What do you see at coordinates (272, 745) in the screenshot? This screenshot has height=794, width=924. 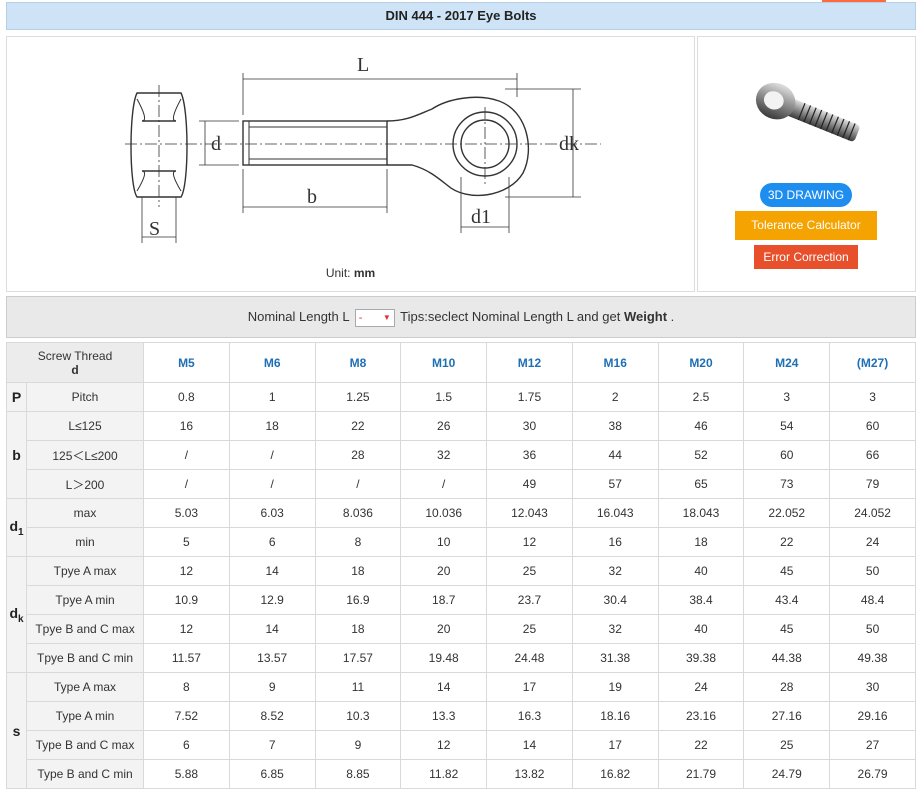 I see `table-cell: 7` at bounding box center [272, 745].